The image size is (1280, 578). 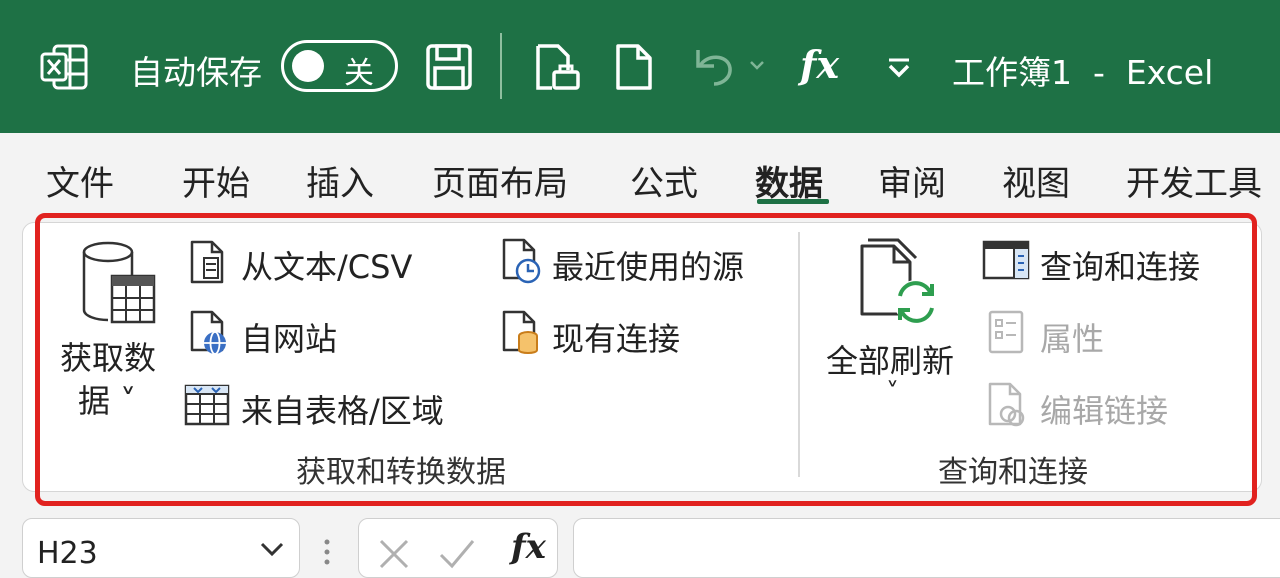 I want to click on name-box: H23, so click(x=161, y=548).